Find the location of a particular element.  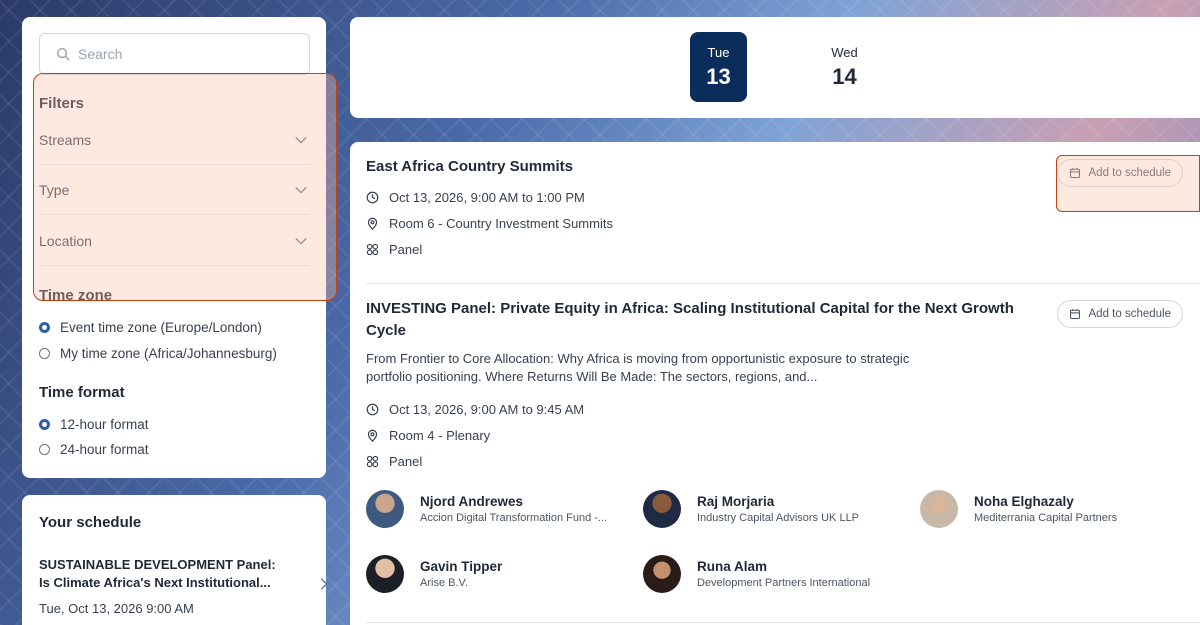

session-location: Room 6 - Country Investment Summits is located at coordinates (781, 223).